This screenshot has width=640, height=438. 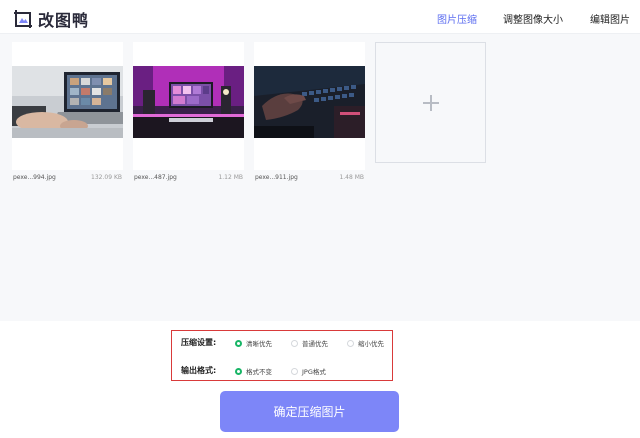 I want to click on compress-setting-label: 压缩设置:, so click(x=199, y=342).